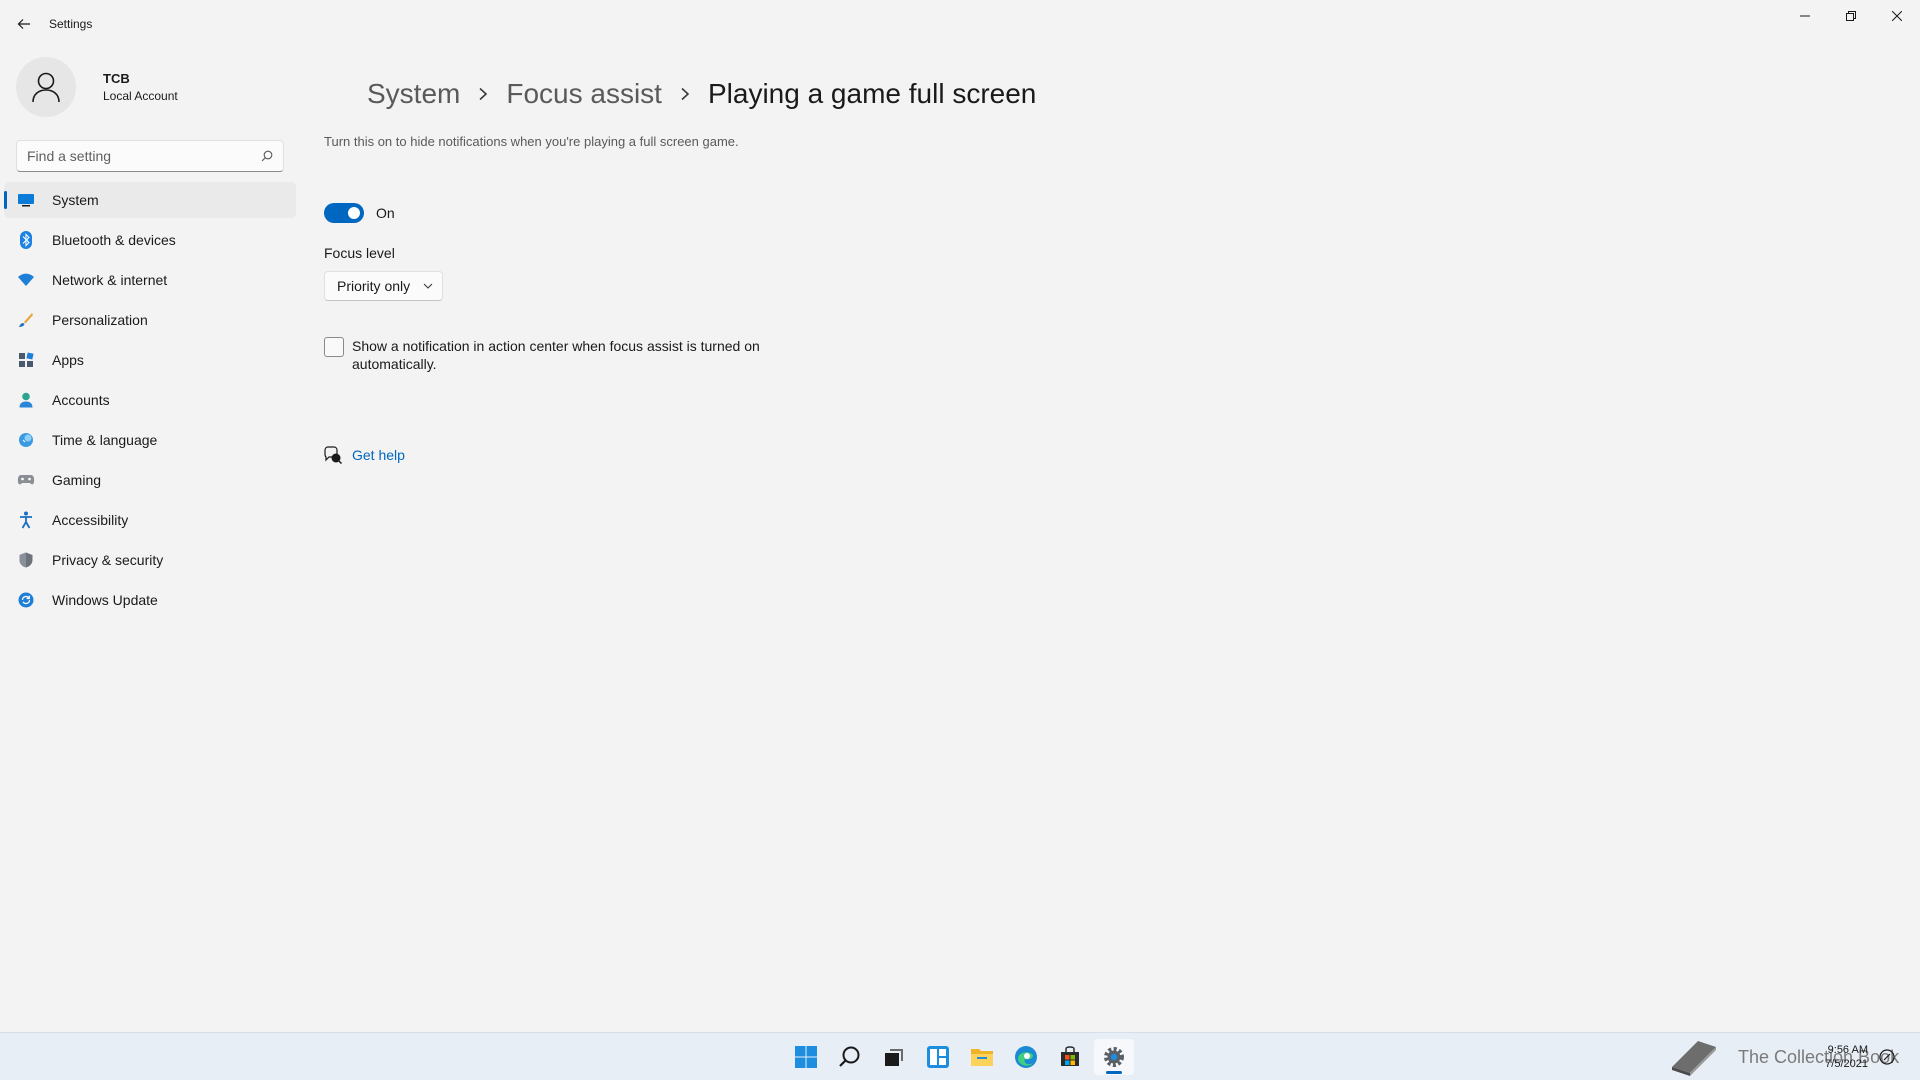 The image size is (1920, 1080). What do you see at coordinates (100, 320) in the screenshot?
I see `sidebar-item-label: Personalization` at bounding box center [100, 320].